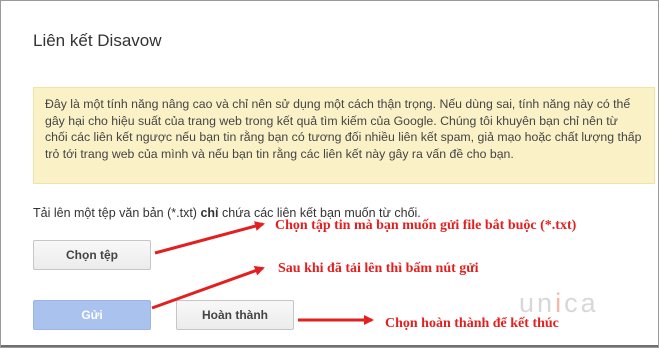 Image resolution: width=659 pixels, height=348 pixels. What do you see at coordinates (209, 238) in the screenshot?
I see `arrow-choose` at bounding box center [209, 238].